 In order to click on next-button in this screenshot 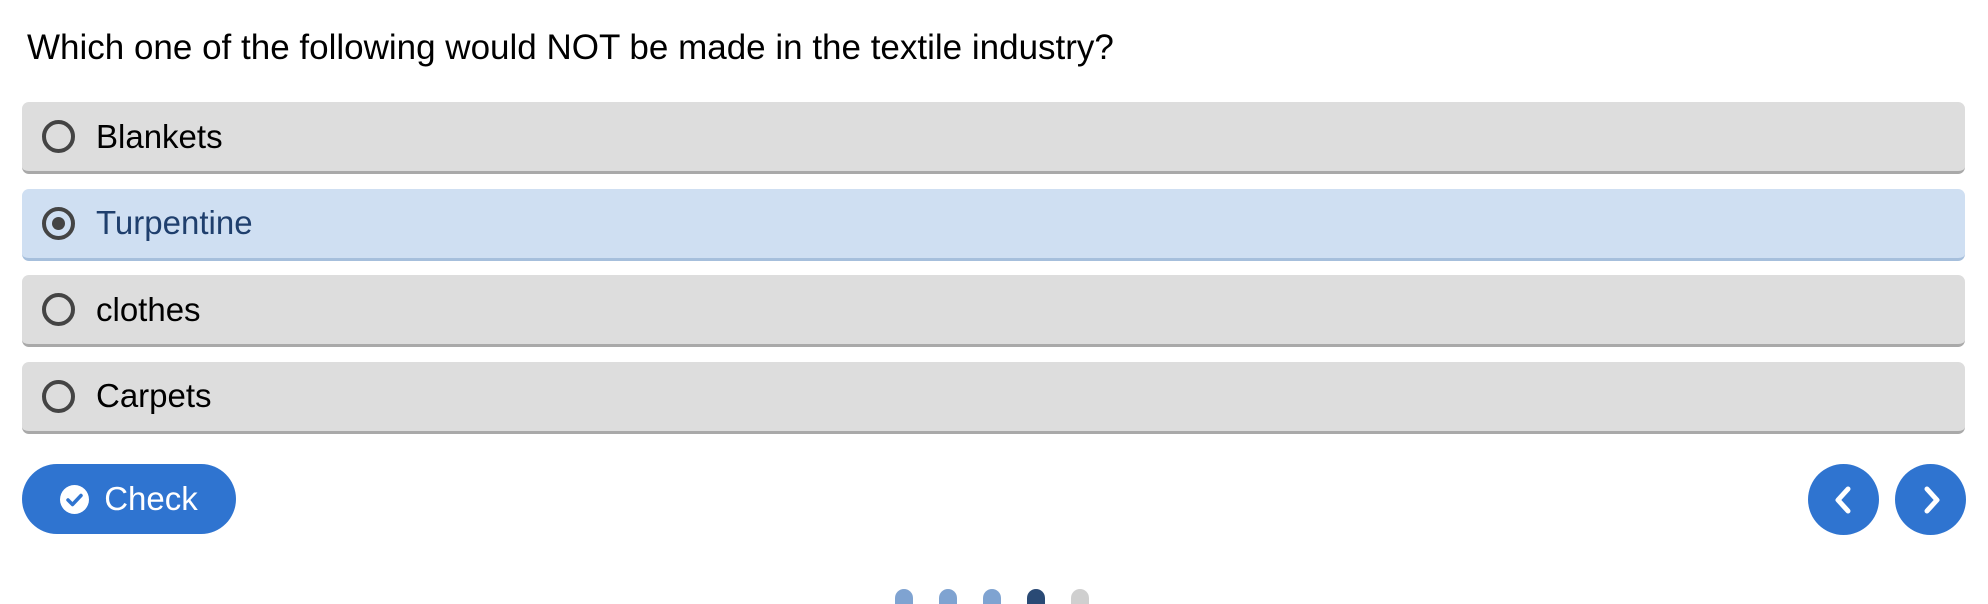, I will do `click(1930, 499)`.